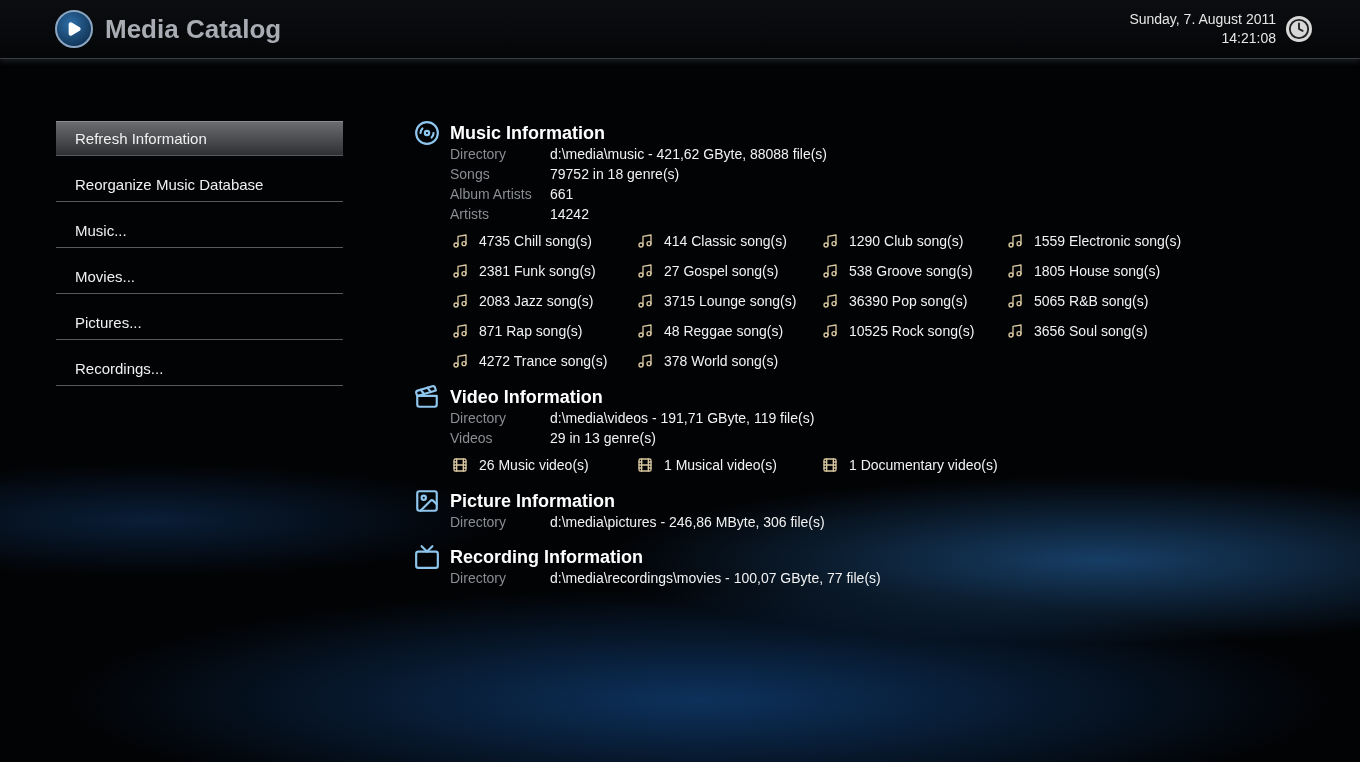  What do you see at coordinates (470, 174) in the screenshot?
I see `detail-label: Songs` at bounding box center [470, 174].